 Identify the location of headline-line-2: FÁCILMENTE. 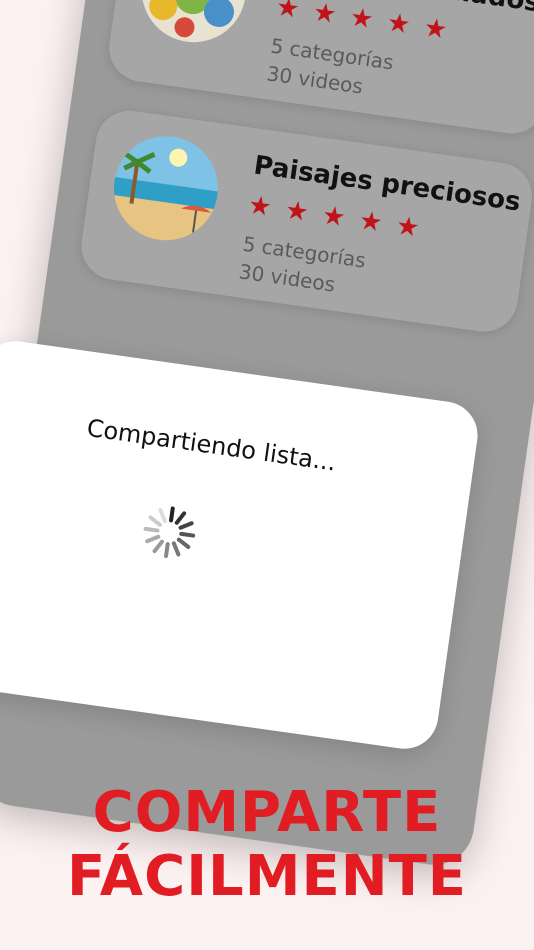
(267, 876).